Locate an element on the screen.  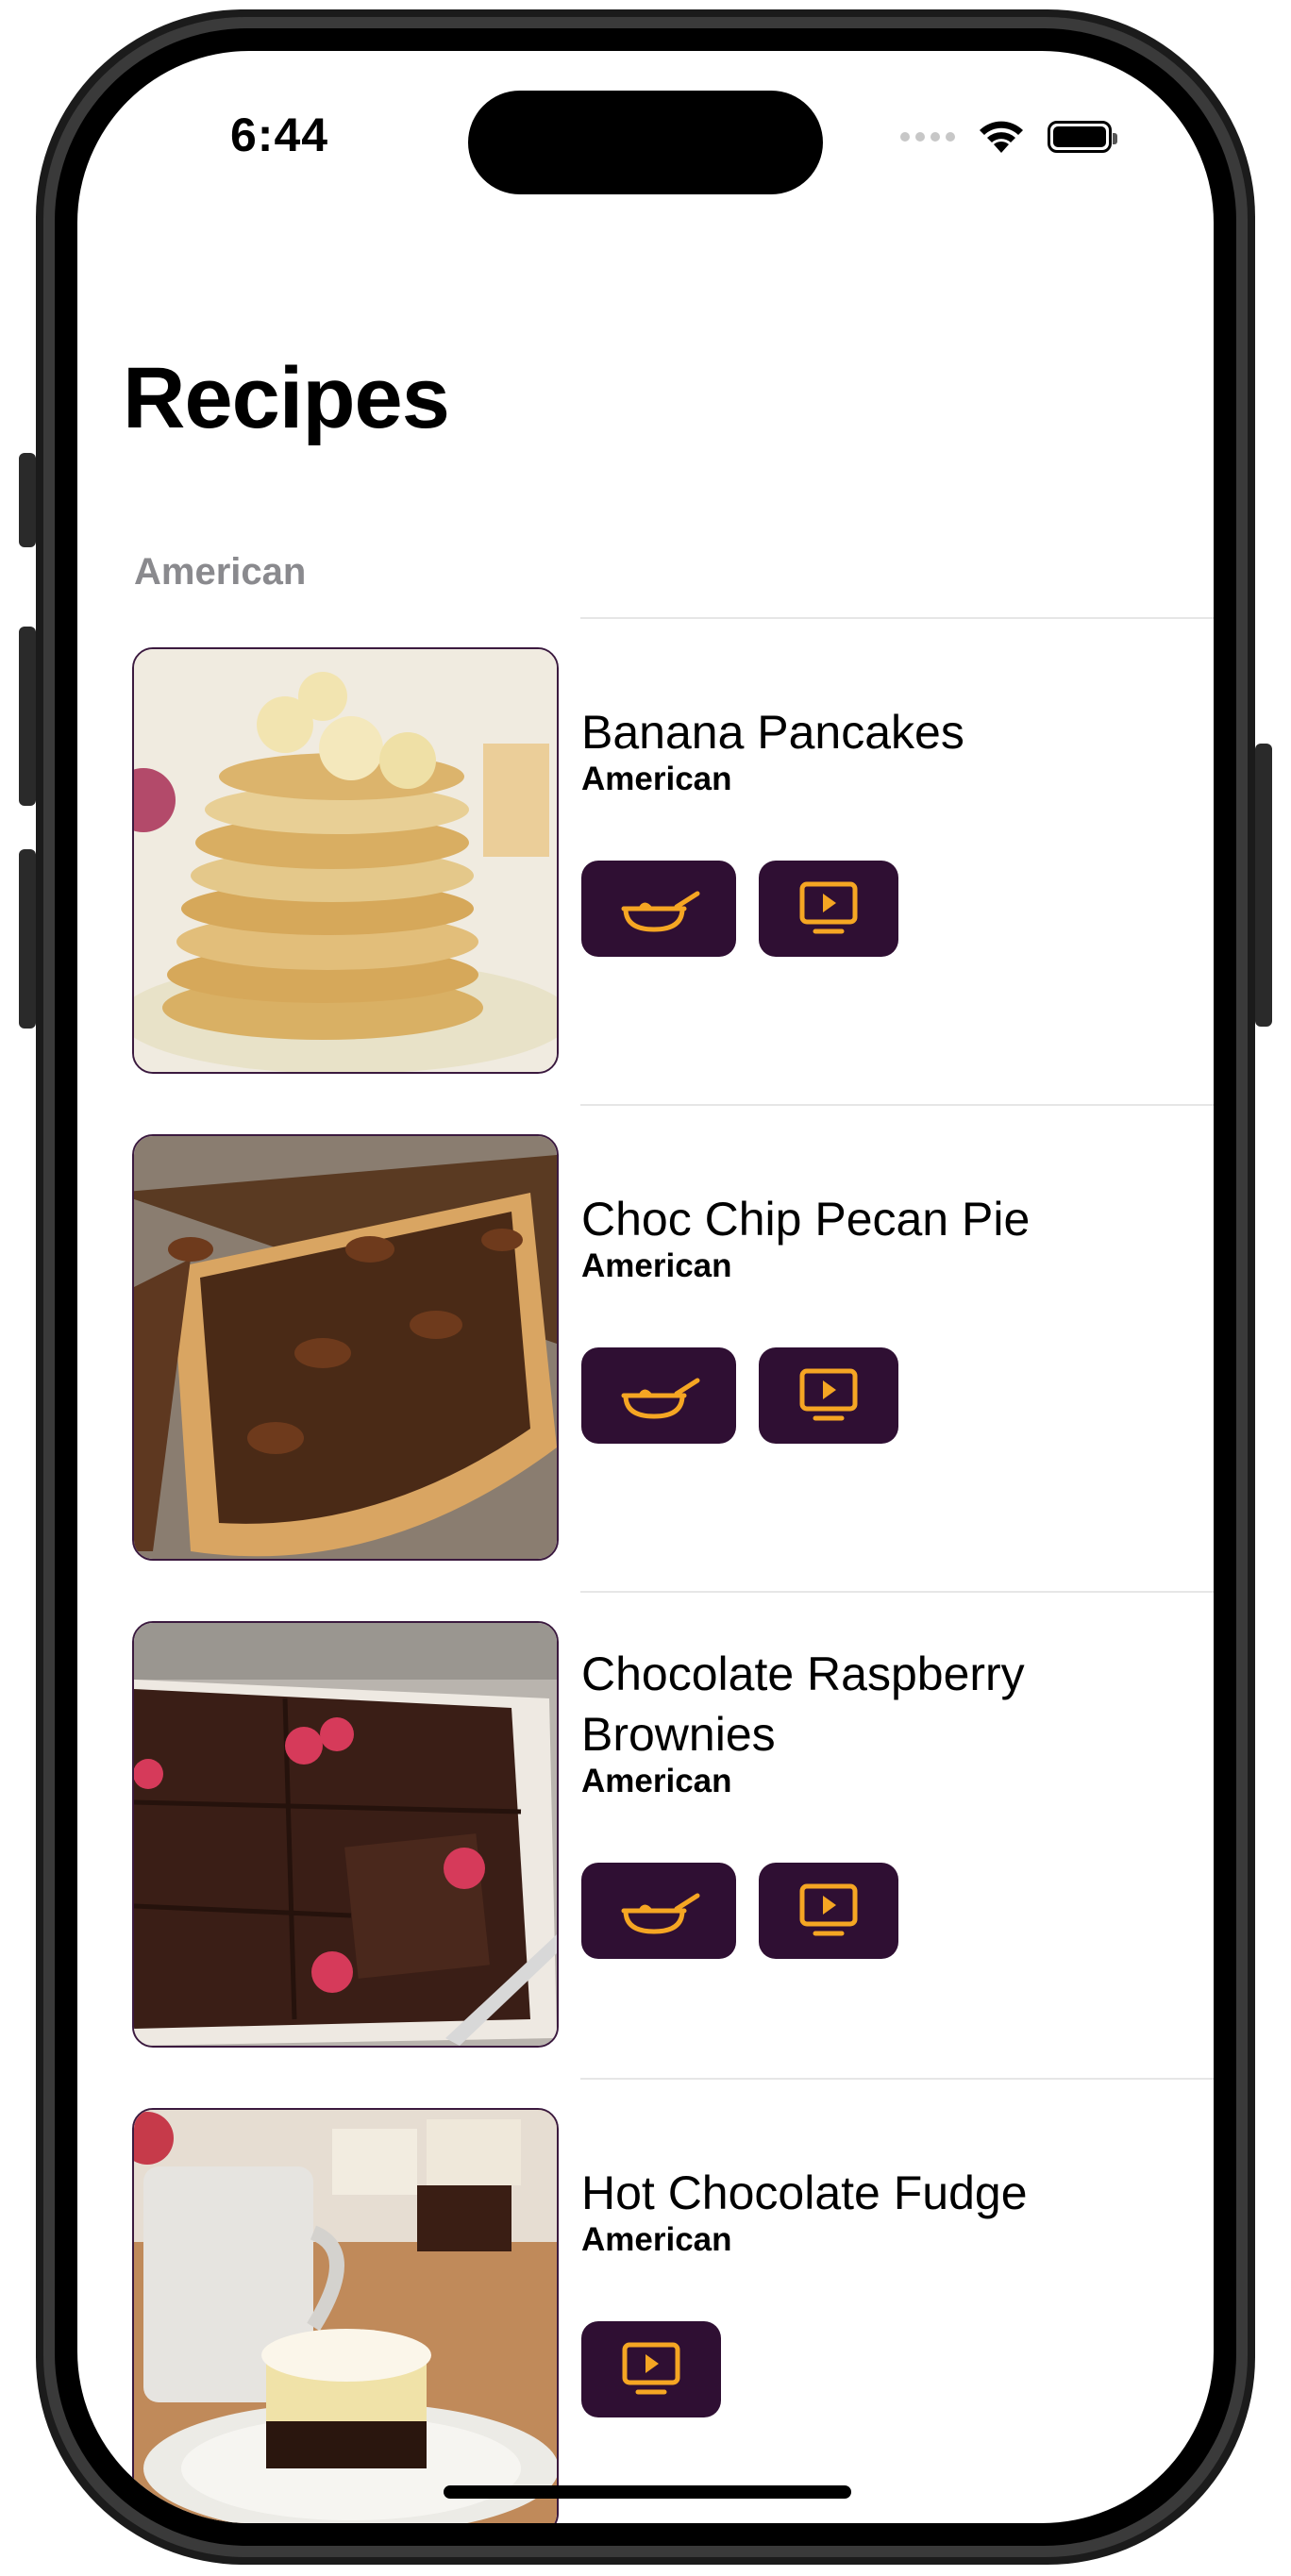
recipe-name: Chocolate Raspberry Brownies is located at coordinates (803, 1704).